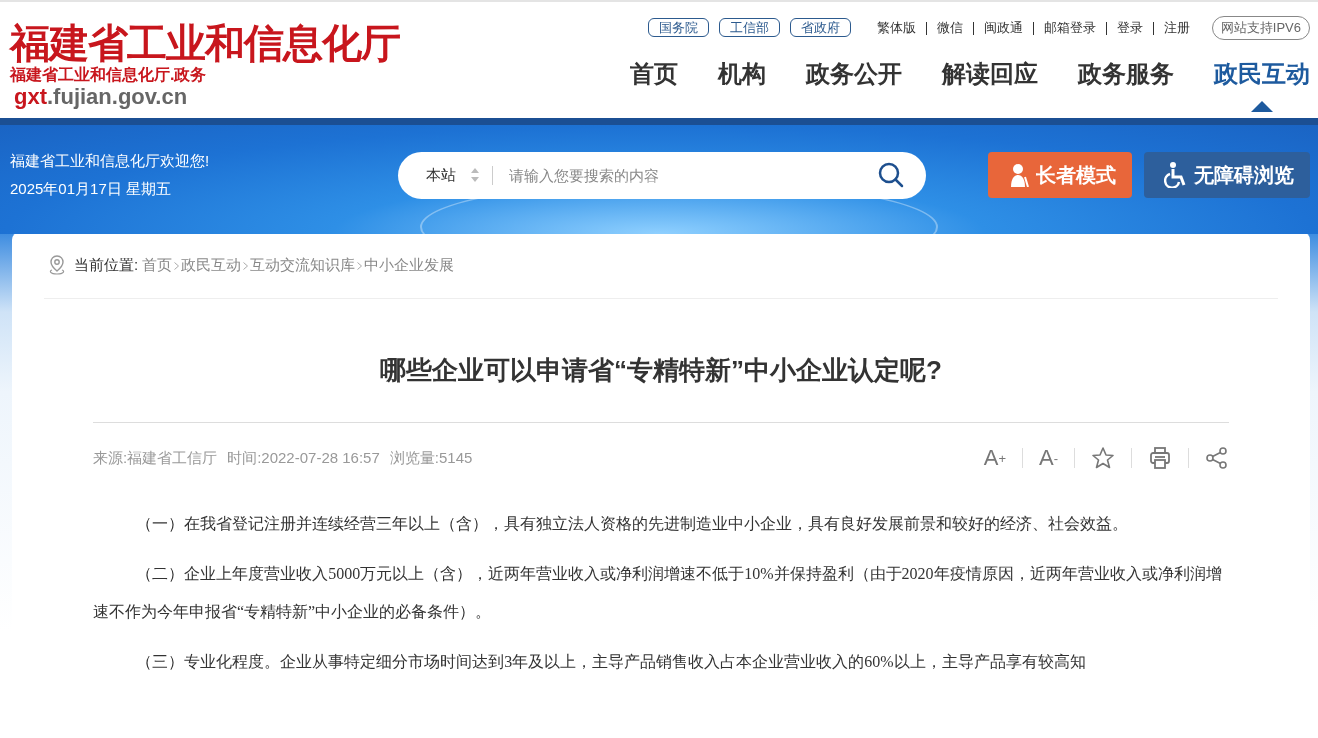 Image resolution: width=1318 pixels, height=738 pixels. Describe the element at coordinates (820, 27) in the screenshot. I see `gov-link: 省政府` at that location.